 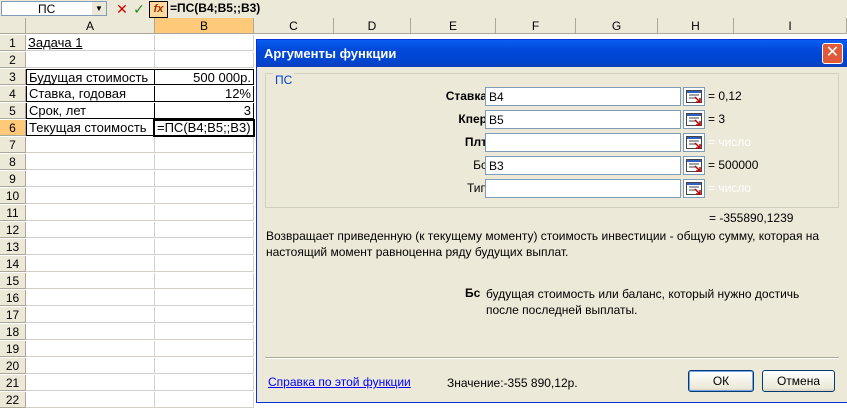 I want to click on type-input, so click(x=583, y=188).